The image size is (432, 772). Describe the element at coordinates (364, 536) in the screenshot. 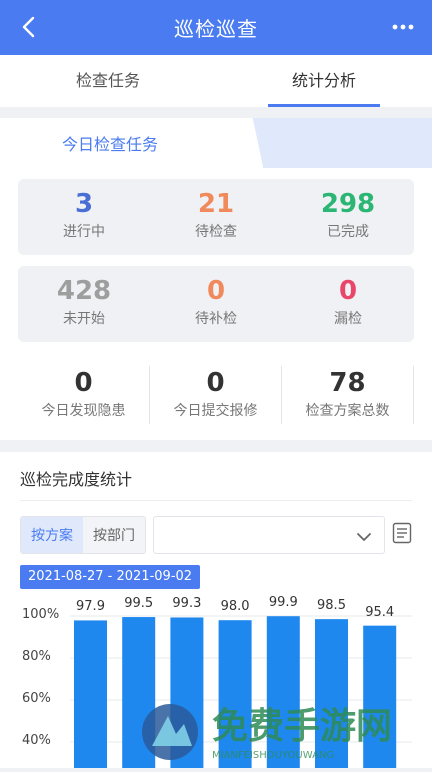

I see `chevron-down-icon` at that location.